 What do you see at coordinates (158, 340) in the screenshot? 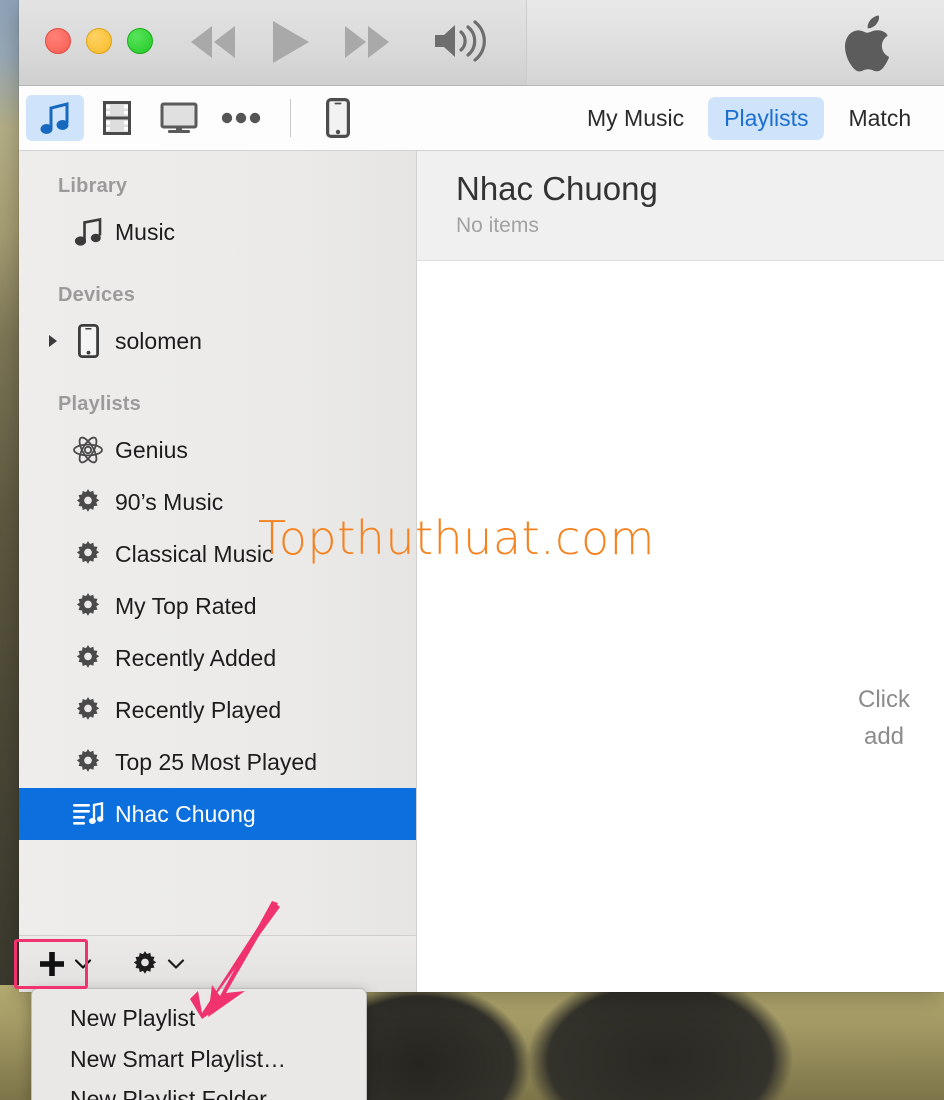
I see `sidebar-item-label: solomen` at bounding box center [158, 340].